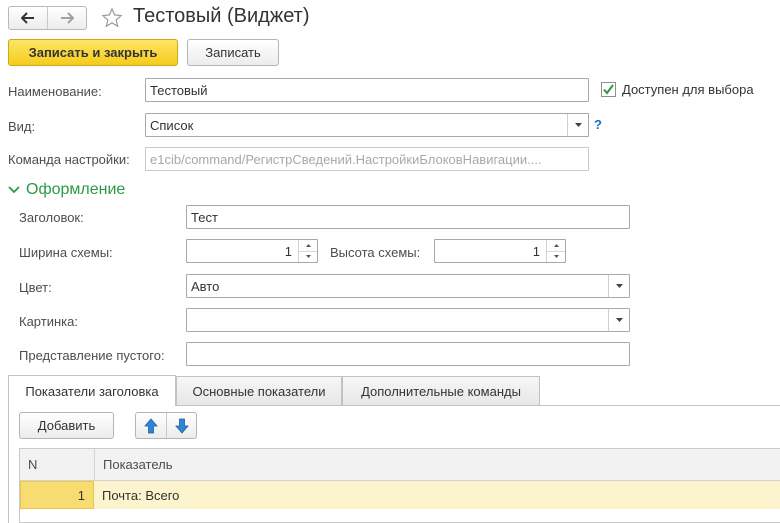 The height and width of the screenshot is (523, 780). Describe the element at coordinates (598, 124) in the screenshot. I see `help-link: ?` at that location.